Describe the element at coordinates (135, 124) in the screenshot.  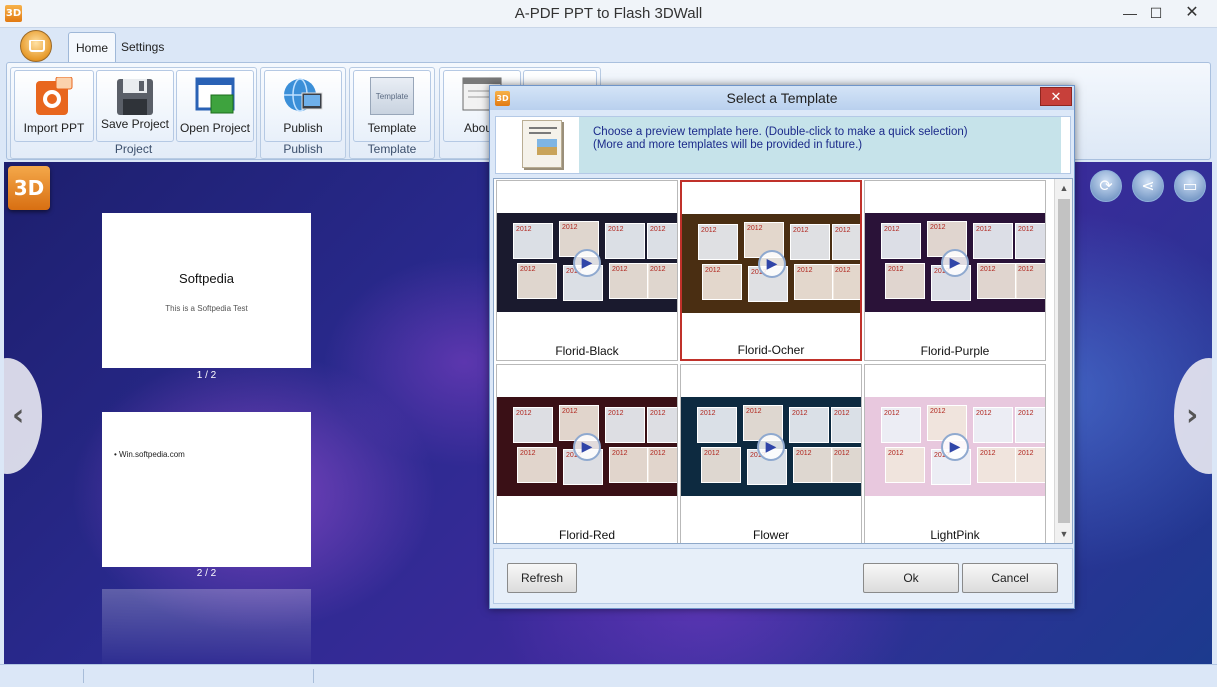
I see `save-project-label: Save Project` at that location.